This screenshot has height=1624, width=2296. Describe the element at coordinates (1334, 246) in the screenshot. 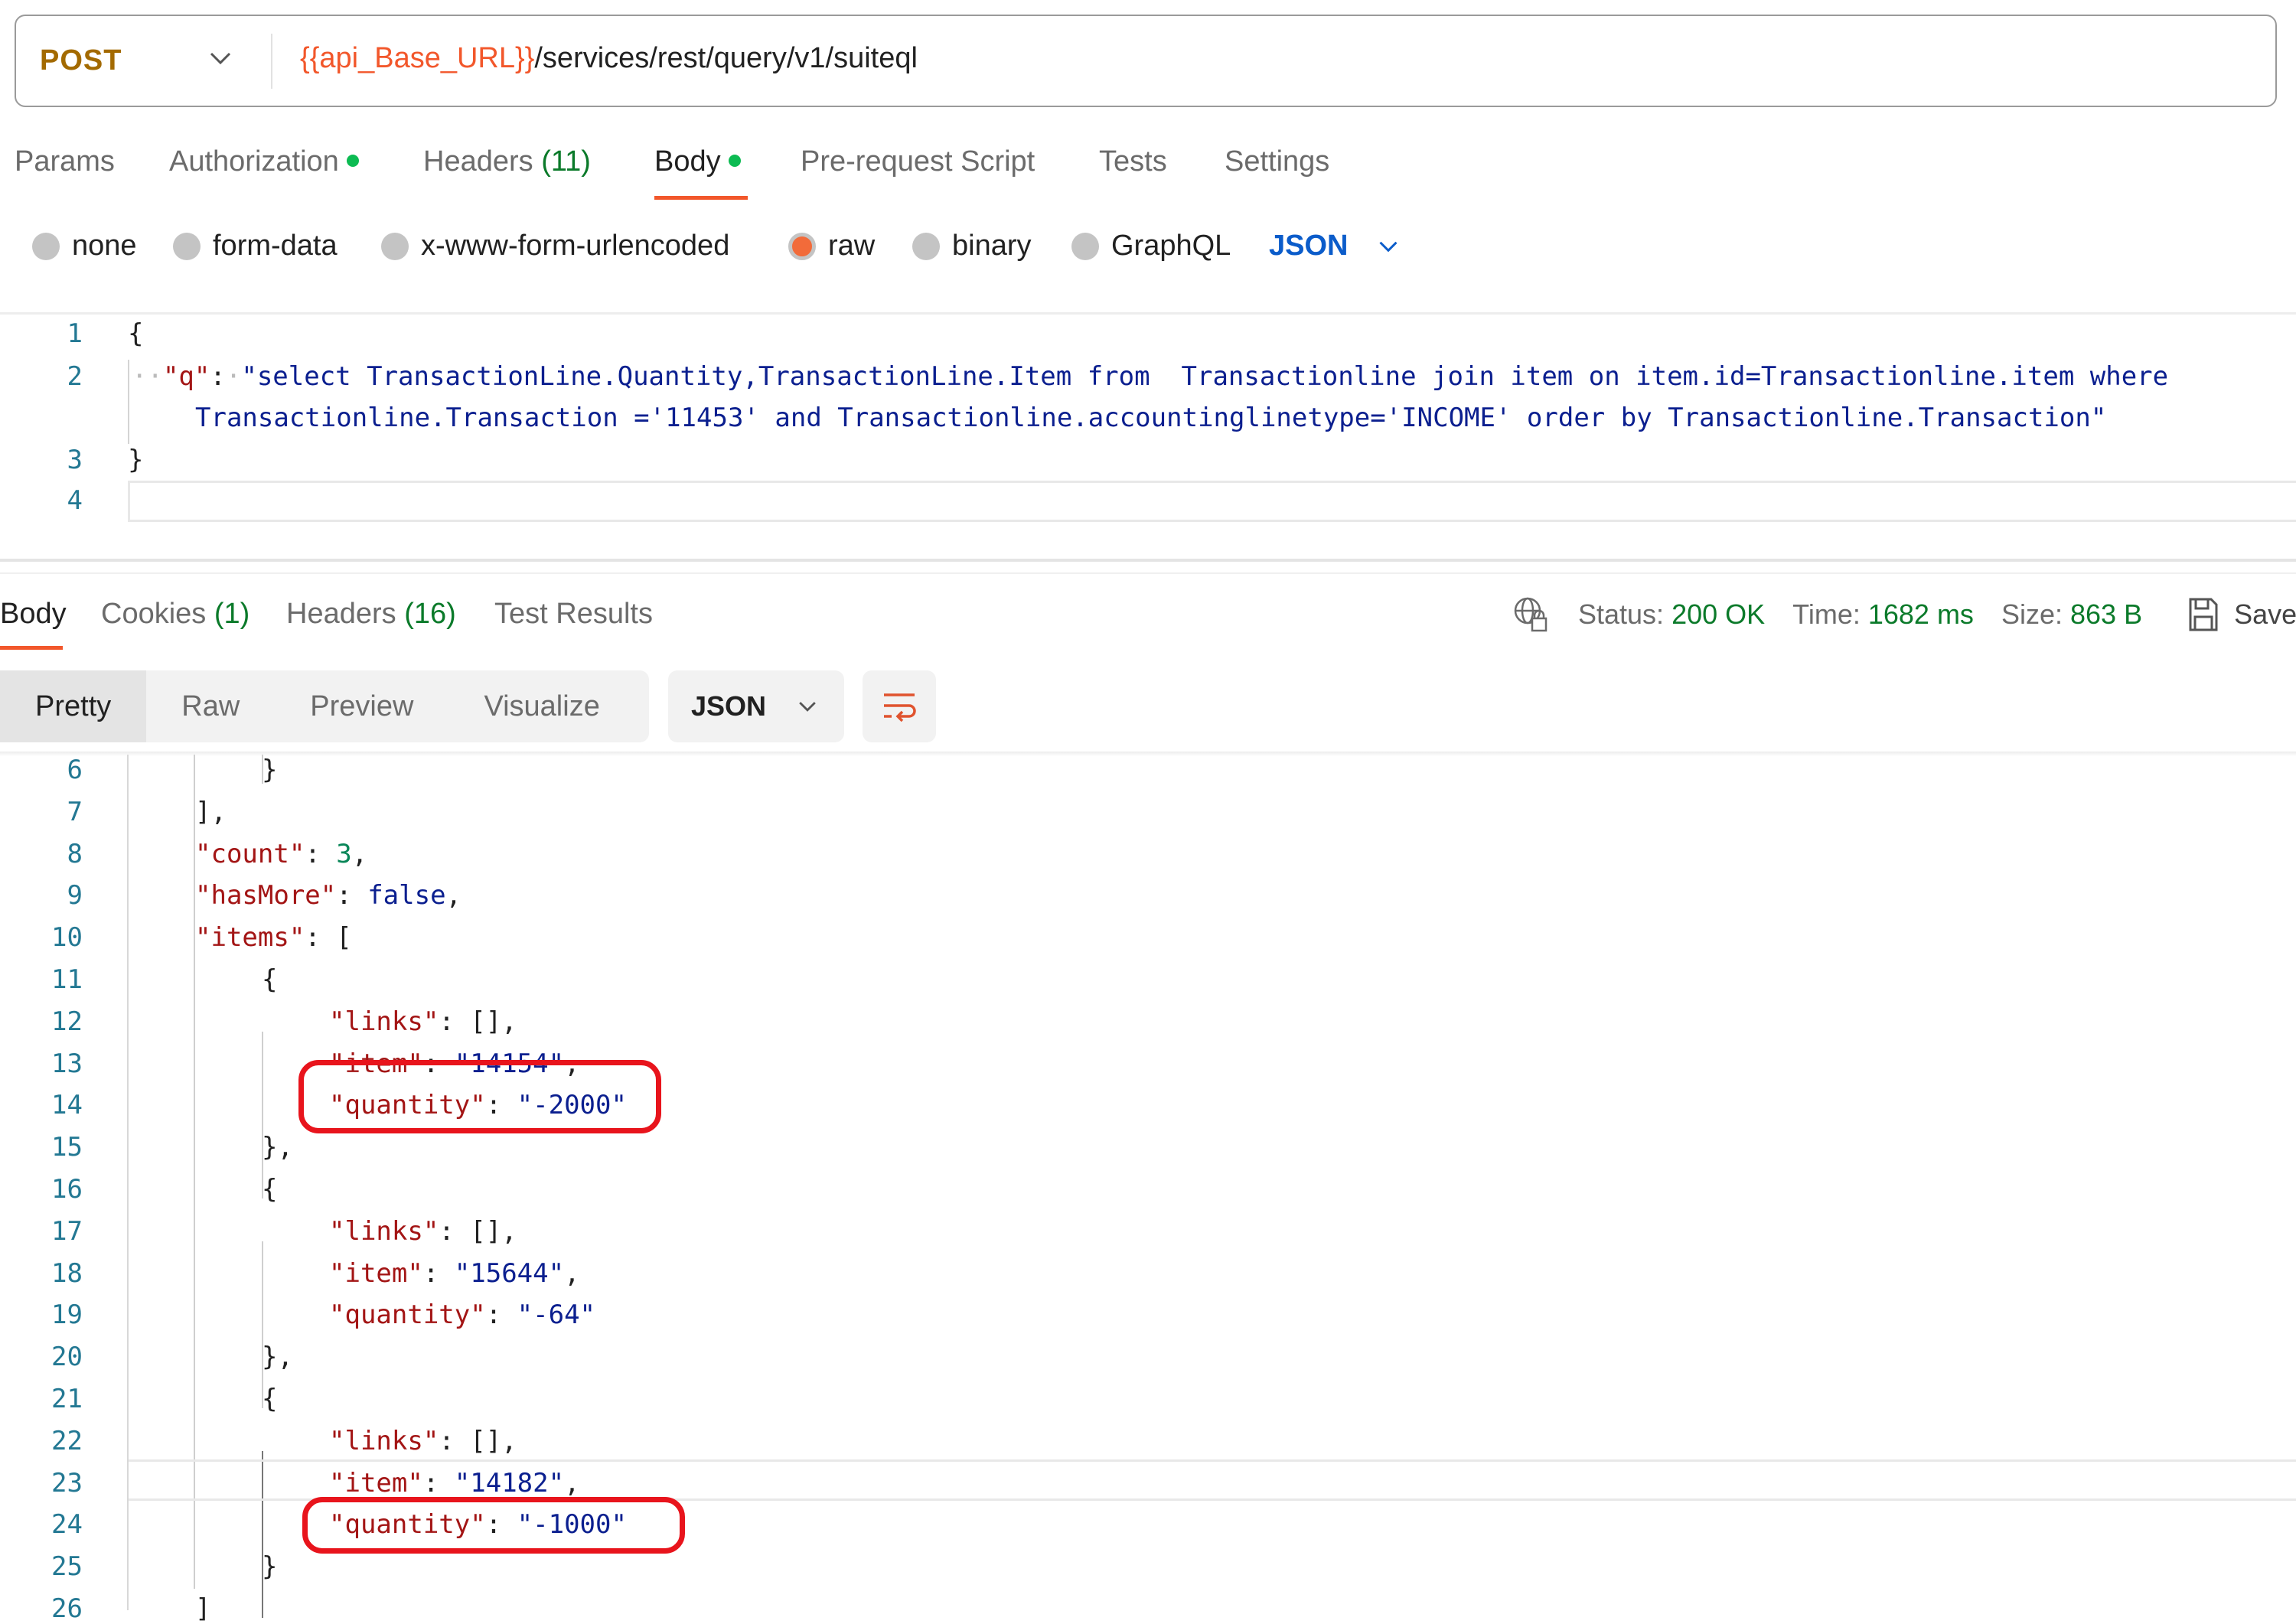

I see `body-language-dropdown: JSON` at that location.